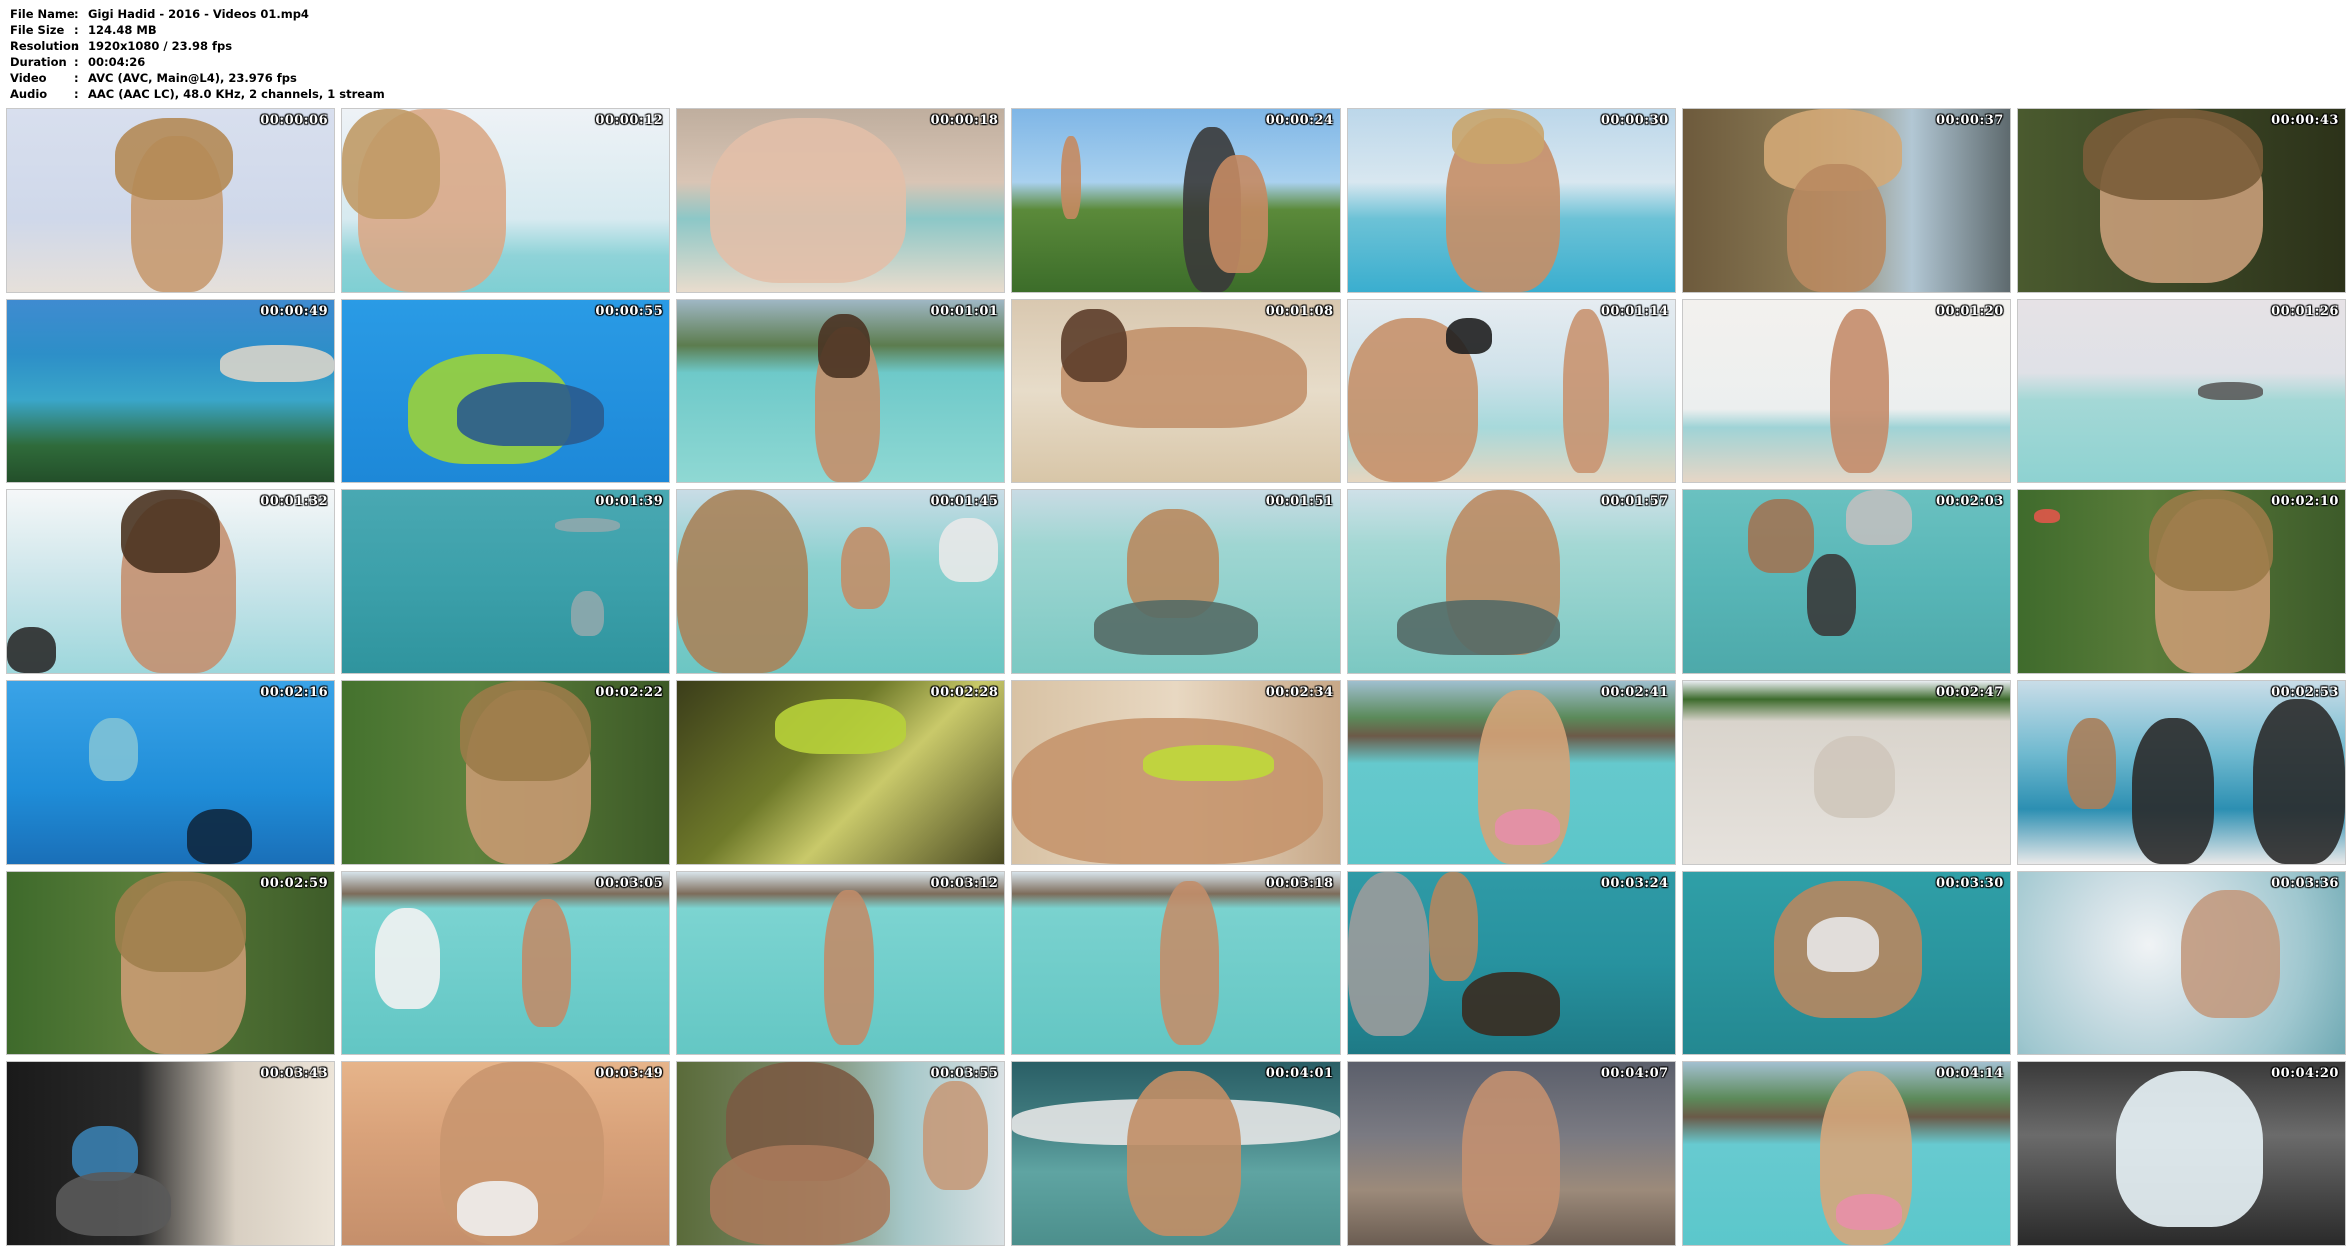 The width and height of the screenshot is (2352, 1250). Describe the element at coordinates (2305, 692) in the screenshot. I see `thumbnail-timestamp: 00:02:53` at that location.